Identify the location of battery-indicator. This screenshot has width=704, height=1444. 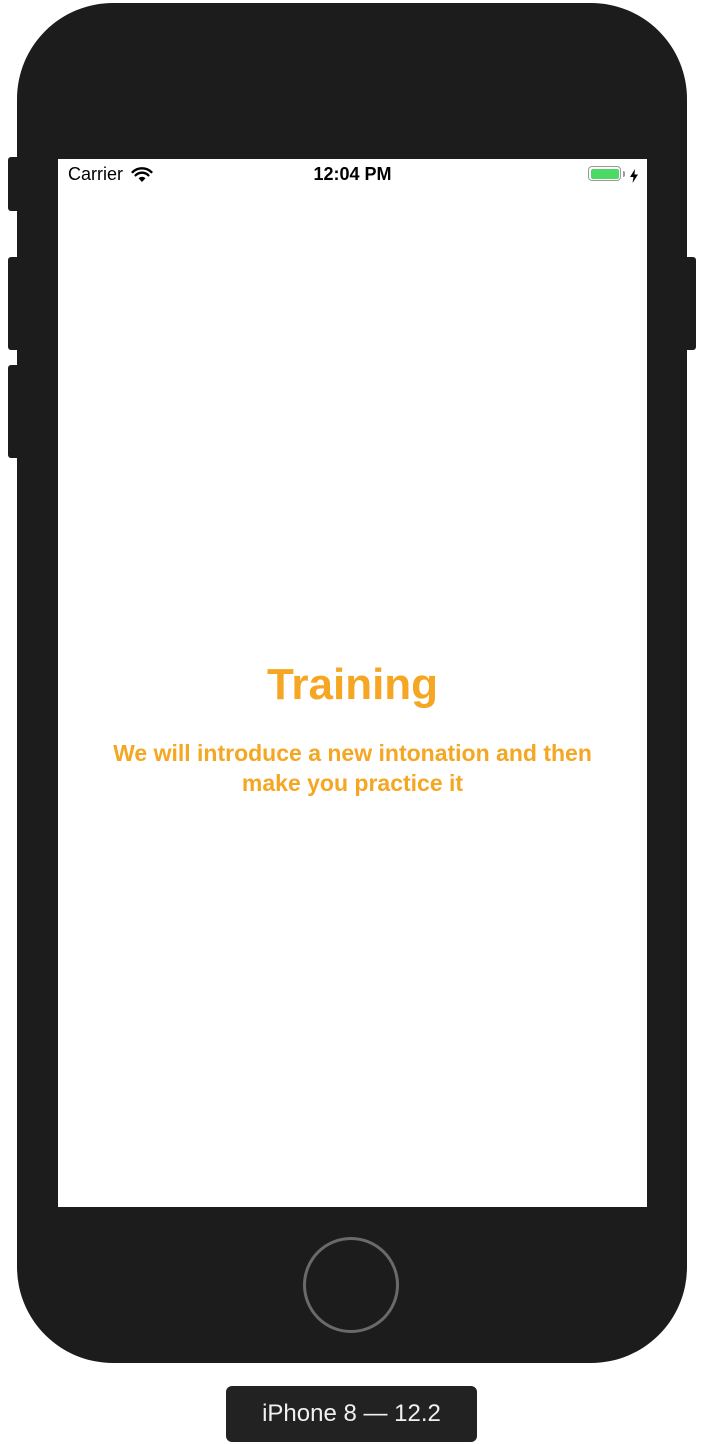
(613, 174).